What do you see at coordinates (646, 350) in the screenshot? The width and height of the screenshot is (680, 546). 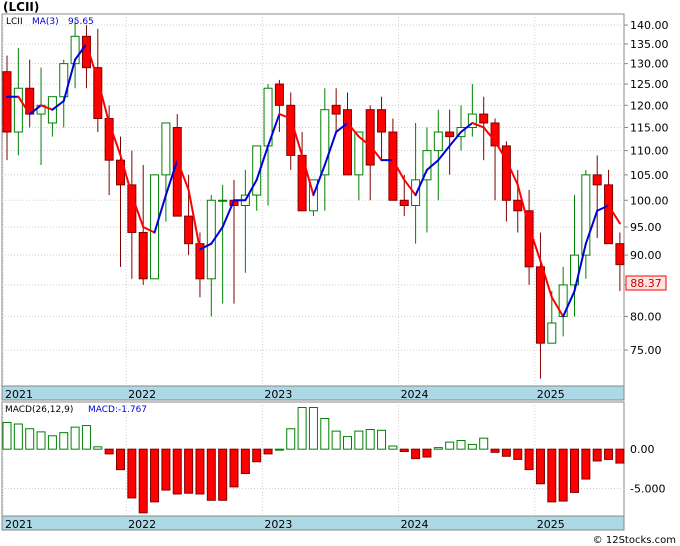 I see `price-y-tick-label: 75.00` at bounding box center [646, 350].